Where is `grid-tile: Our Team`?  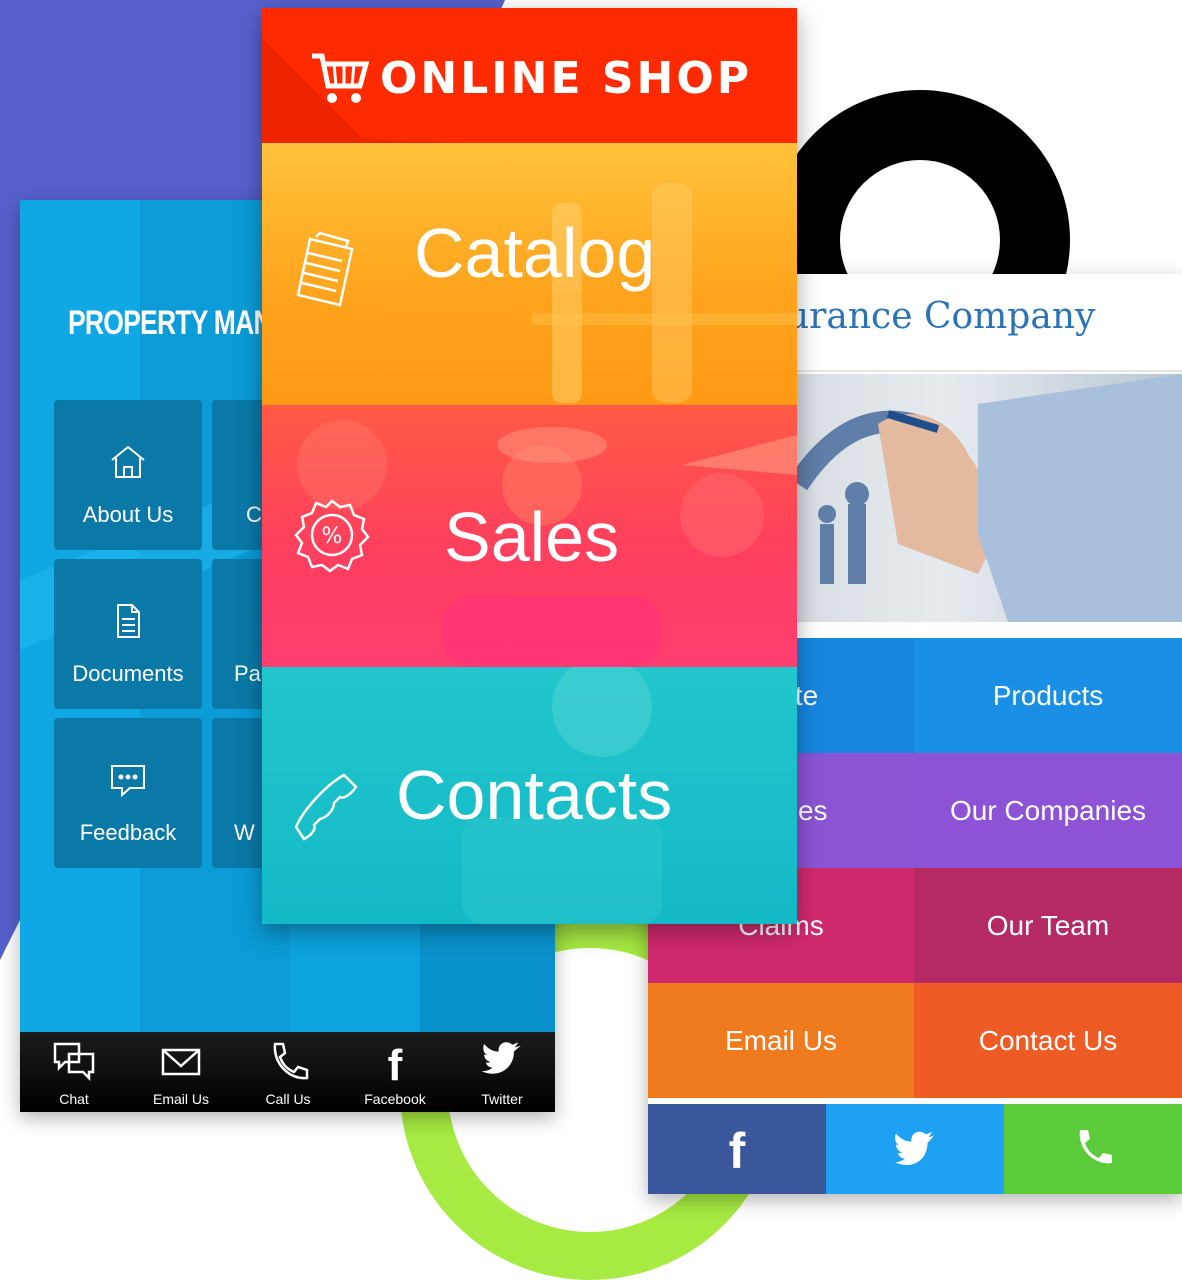 grid-tile: Our Team is located at coordinates (1048, 925).